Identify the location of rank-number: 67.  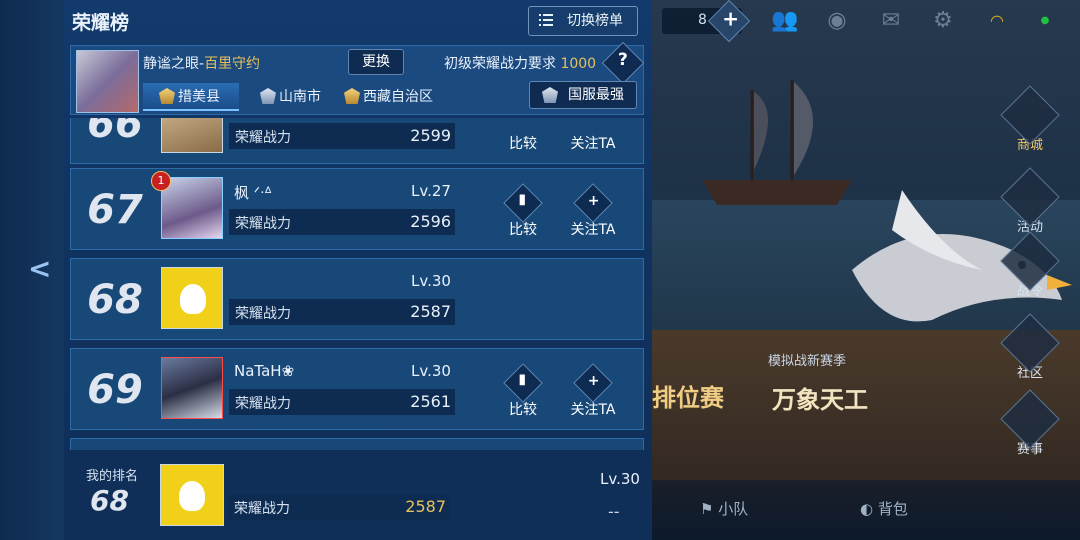
(115, 210).